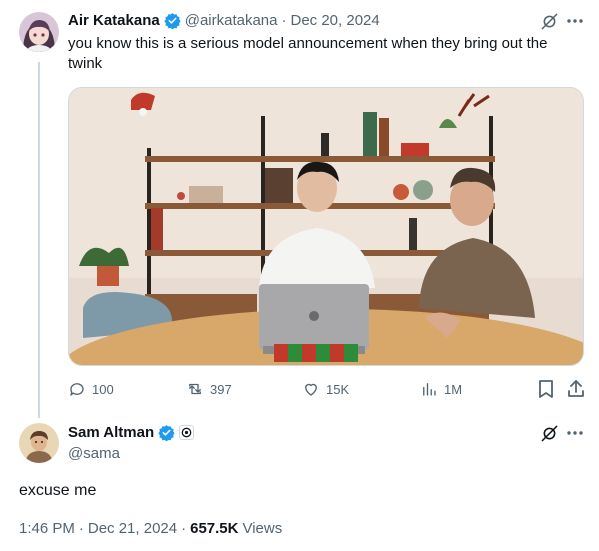  What do you see at coordinates (214, 528) in the screenshot?
I see `tweet2-views-count: 657.5K` at bounding box center [214, 528].